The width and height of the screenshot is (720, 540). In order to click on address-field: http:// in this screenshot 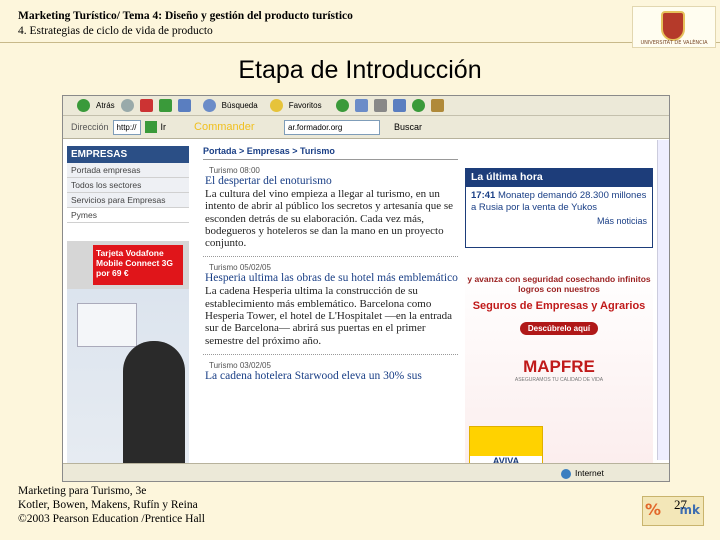, I will do `click(126, 127)`.